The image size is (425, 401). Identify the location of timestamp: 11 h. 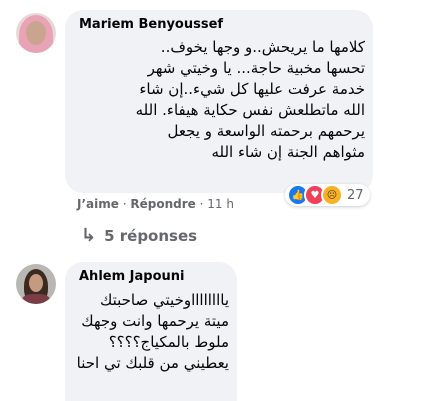
(220, 204).